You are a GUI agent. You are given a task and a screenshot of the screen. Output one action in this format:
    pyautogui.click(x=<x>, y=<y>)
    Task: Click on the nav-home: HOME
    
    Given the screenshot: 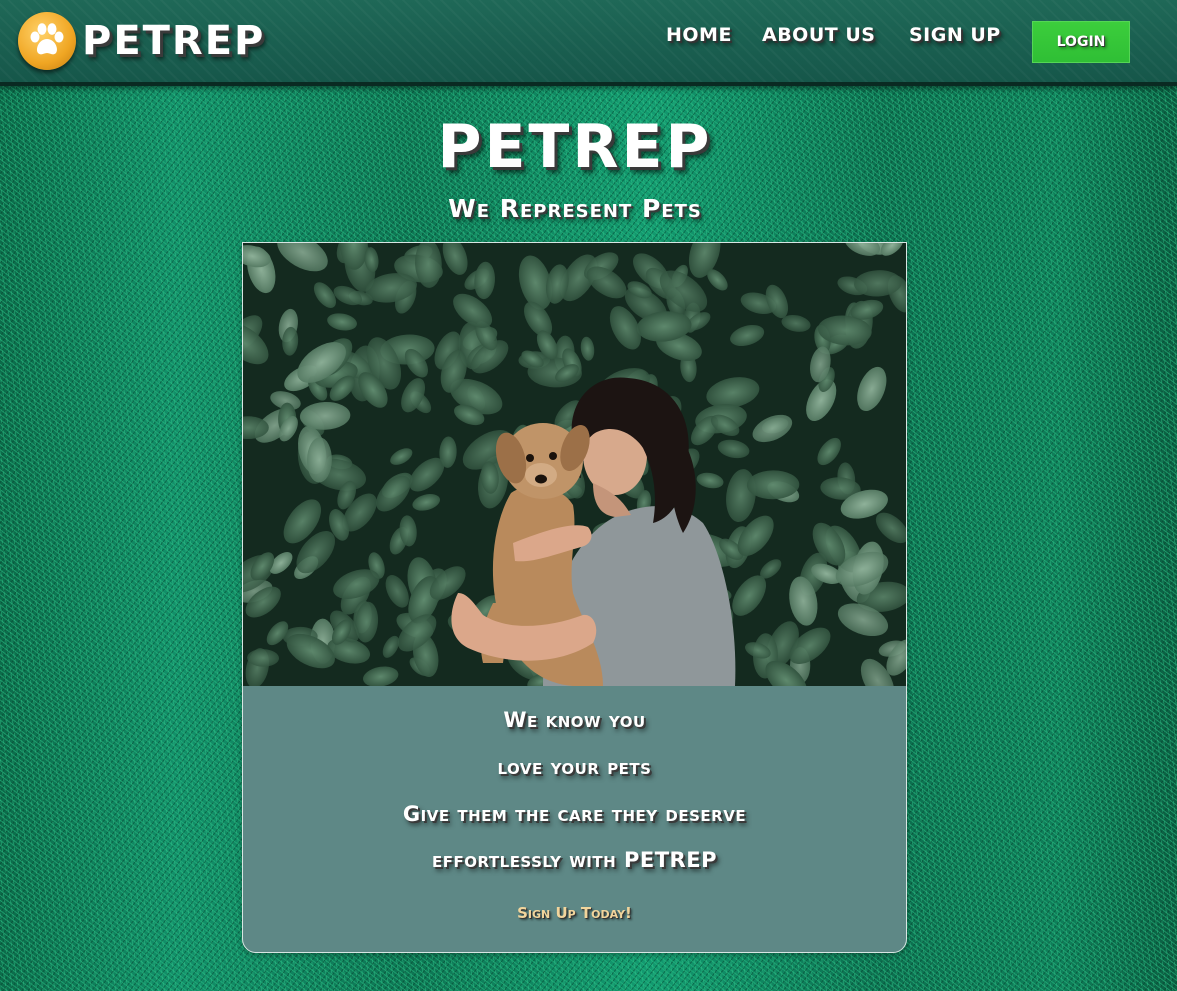 What is the action you would take?
    pyautogui.click(x=699, y=35)
    